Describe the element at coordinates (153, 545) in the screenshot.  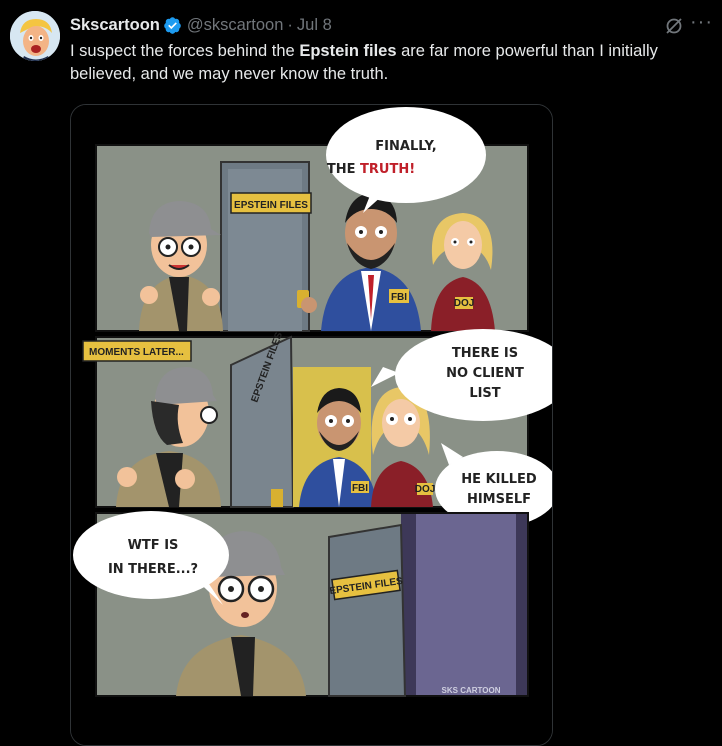
I see `bubble-4-line-1: WTF IS` at that location.